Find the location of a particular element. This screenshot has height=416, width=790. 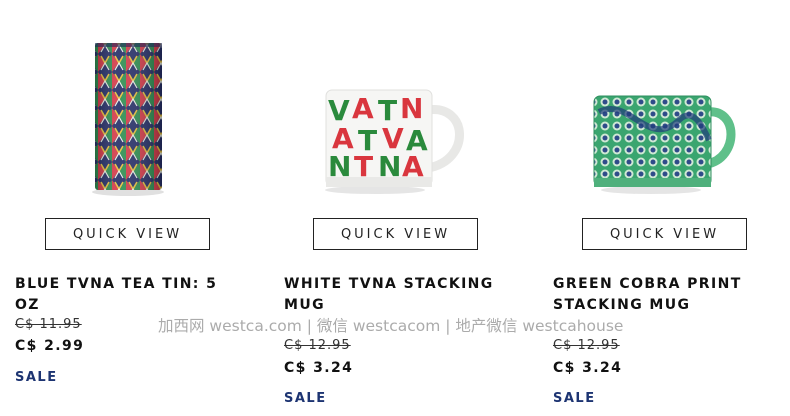

tea-tin-illustration is located at coordinates (128, 119).